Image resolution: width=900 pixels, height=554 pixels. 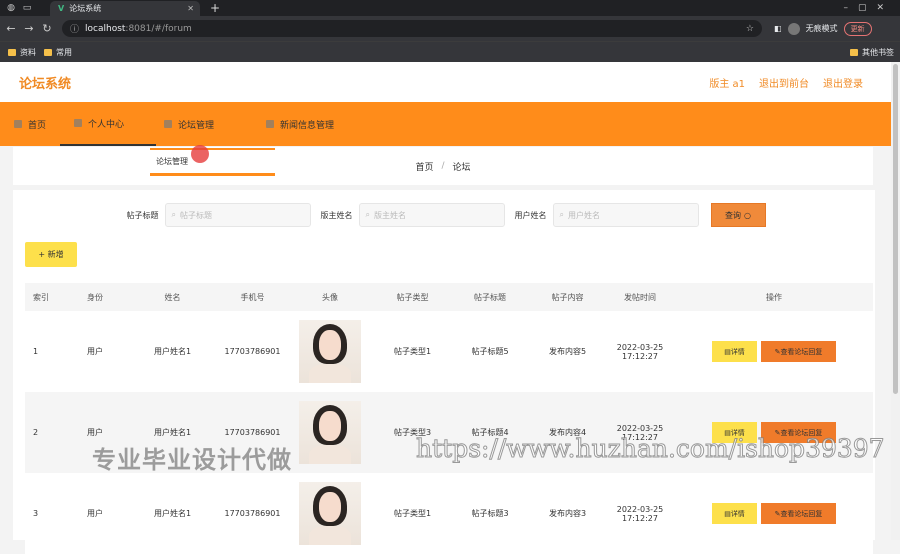 What do you see at coordinates (78, 123) in the screenshot?
I see `user-icon` at bounding box center [78, 123].